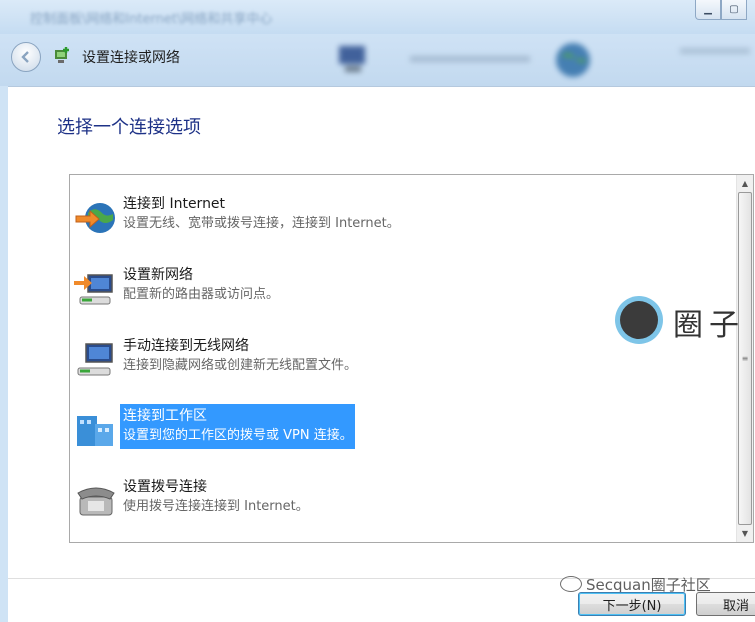 This screenshot has height=622, width=755. I want to click on option-title: 连接到 Internet, so click(174, 204).